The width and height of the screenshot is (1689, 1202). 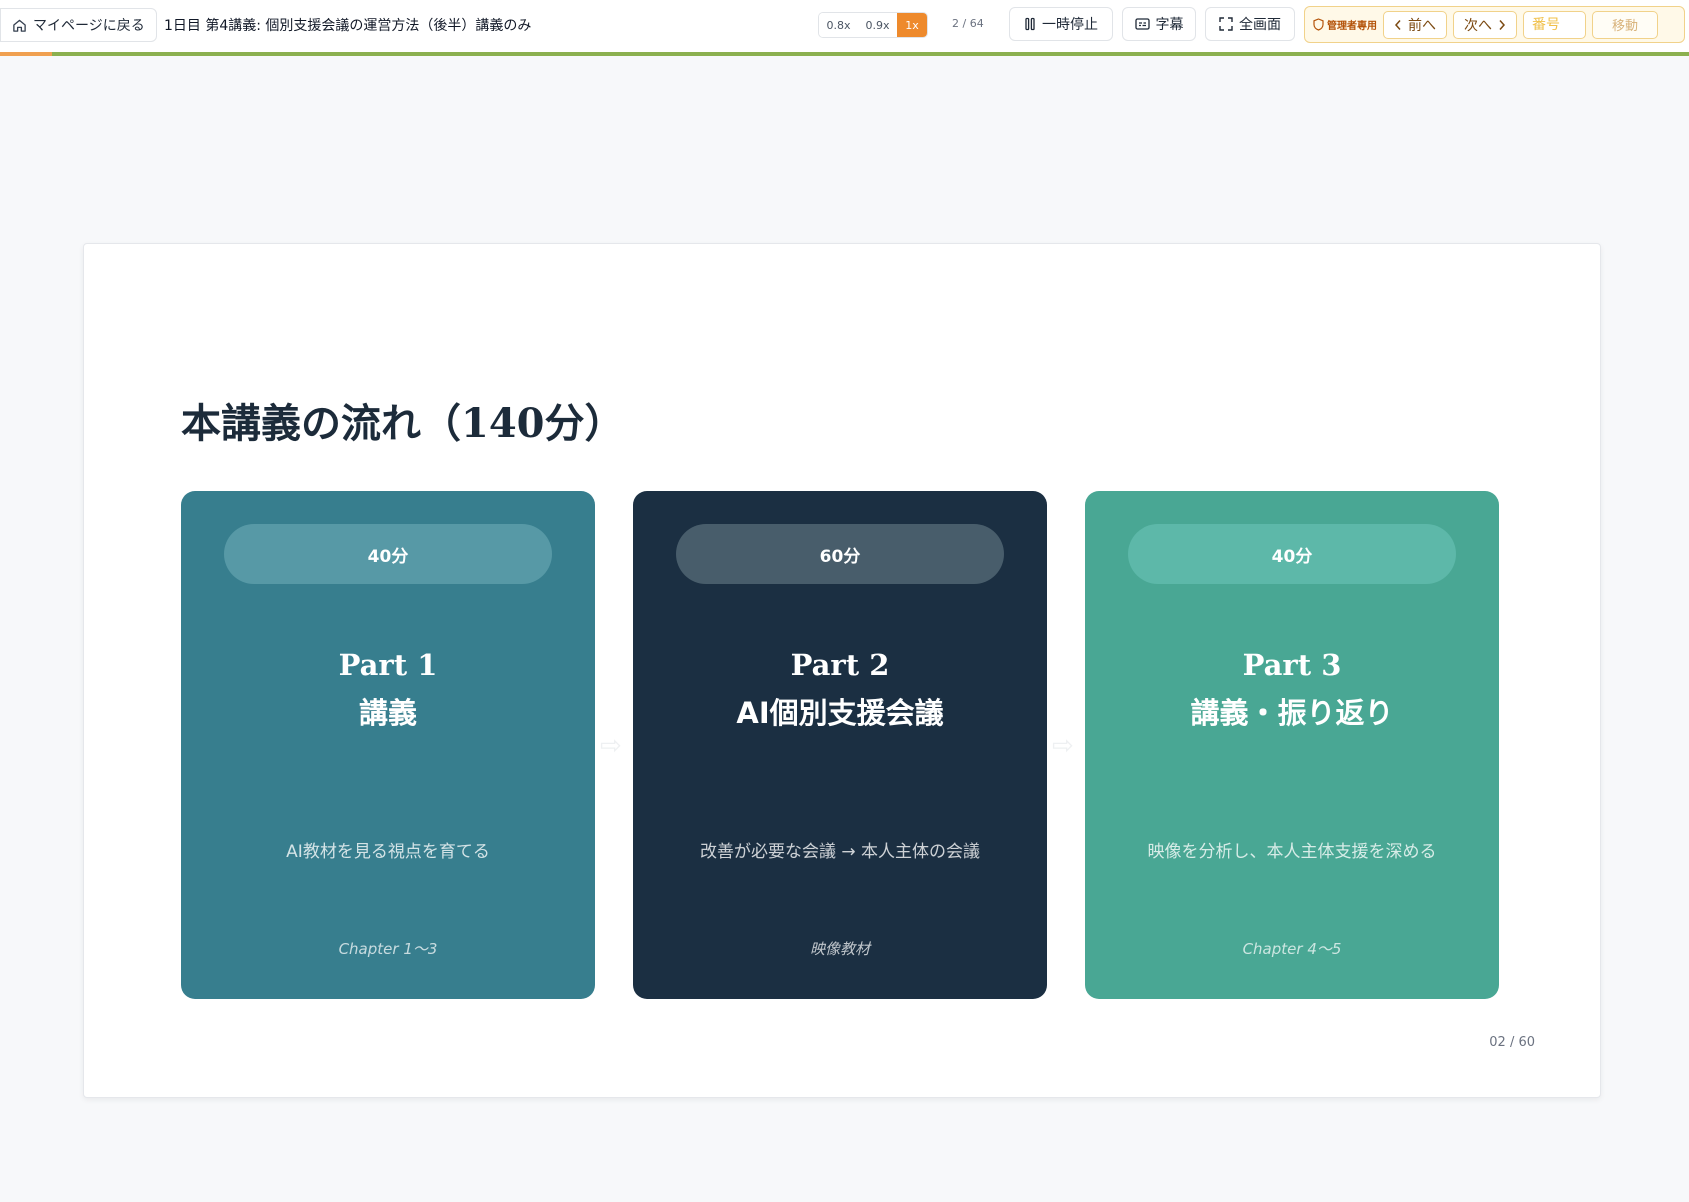 I want to click on admin-controls: 管理者専用 前へ 次へ 移動, so click(x=1494, y=24).